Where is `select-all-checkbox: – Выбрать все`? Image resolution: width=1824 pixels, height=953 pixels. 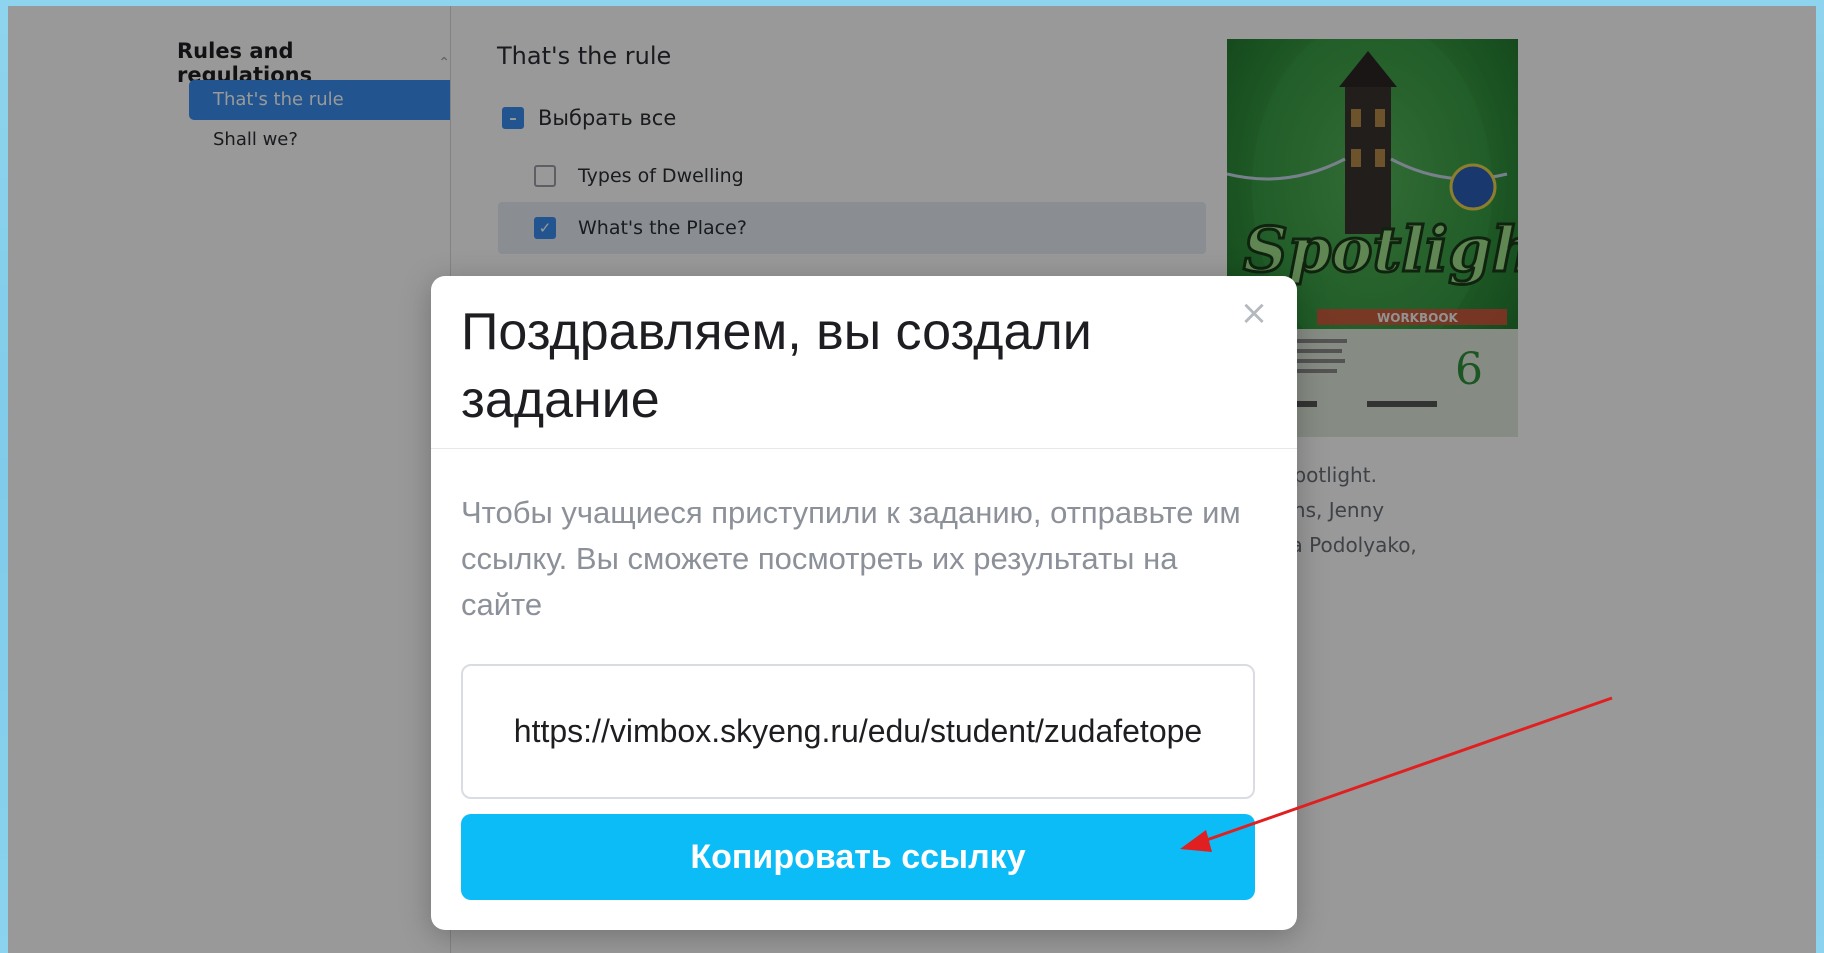 select-all-checkbox: – Выбрать все is located at coordinates (589, 118).